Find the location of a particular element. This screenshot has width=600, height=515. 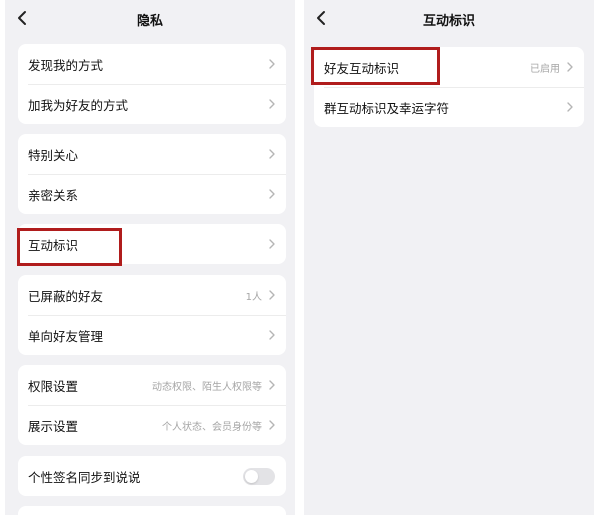

interaction-navbar: 互动标识 is located at coordinates (449, 18).